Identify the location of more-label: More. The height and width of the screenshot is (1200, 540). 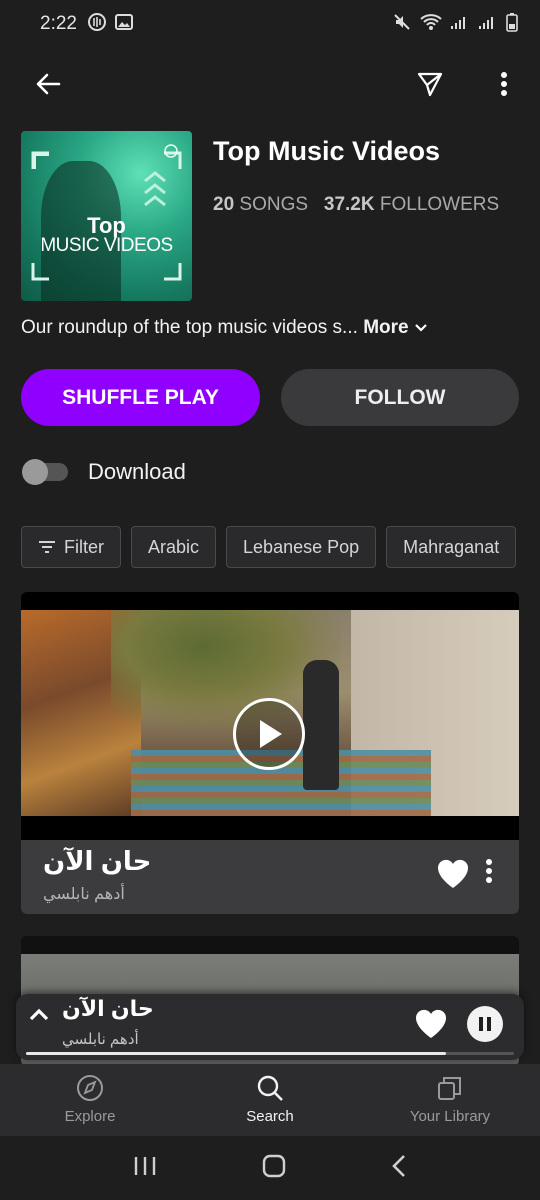
(386, 327).